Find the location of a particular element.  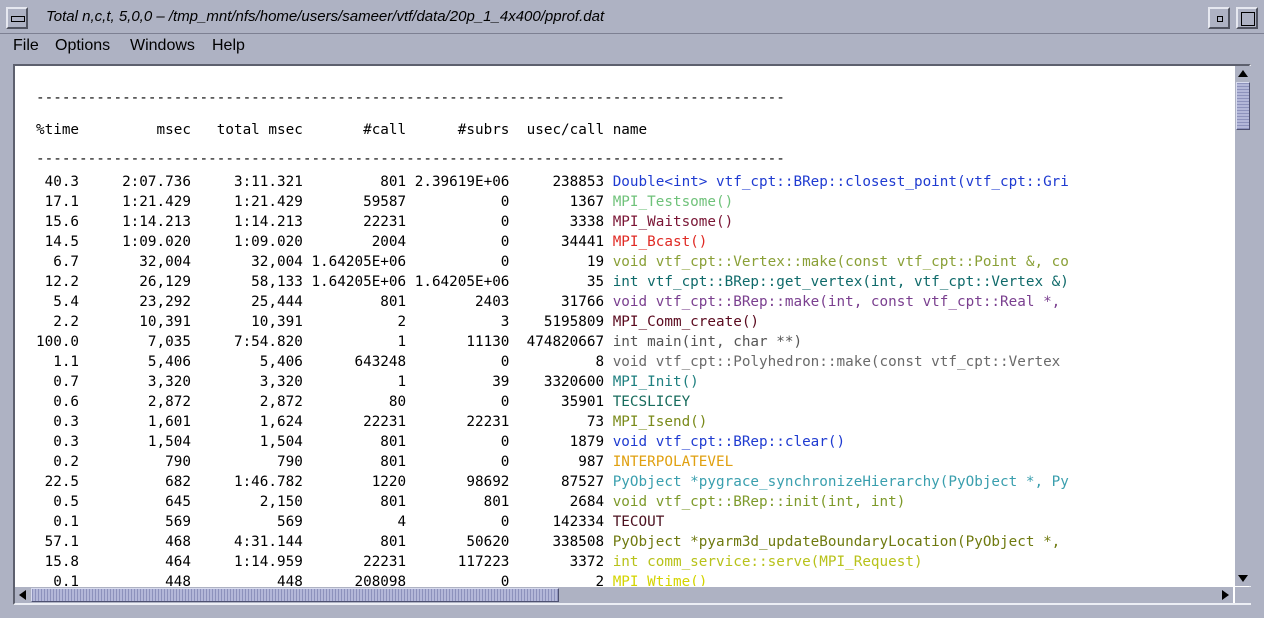

function-name: TECSLICEY is located at coordinates (651, 402).